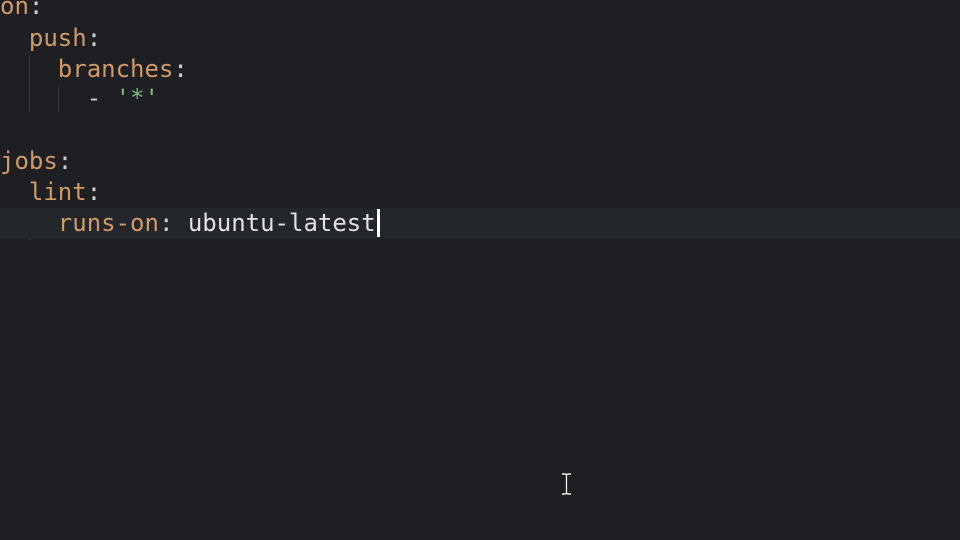 This screenshot has width=960, height=540. Describe the element at coordinates (480, 161) in the screenshot. I see `code-line-6: jobs:` at that location.